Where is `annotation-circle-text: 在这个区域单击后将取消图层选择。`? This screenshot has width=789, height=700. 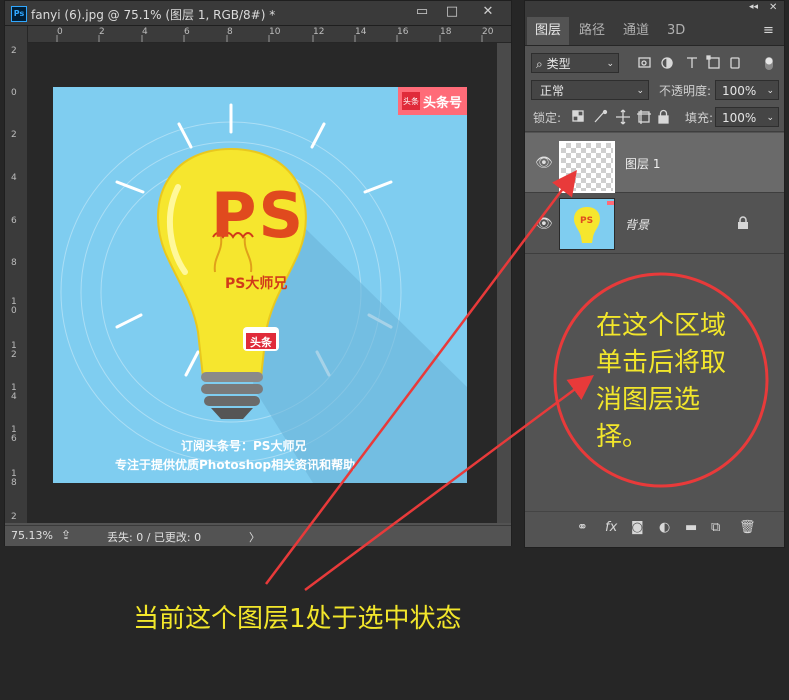 annotation-circle-text: 在这个区域单击后将取消图层选择。 is located at coordinates (661, 381).